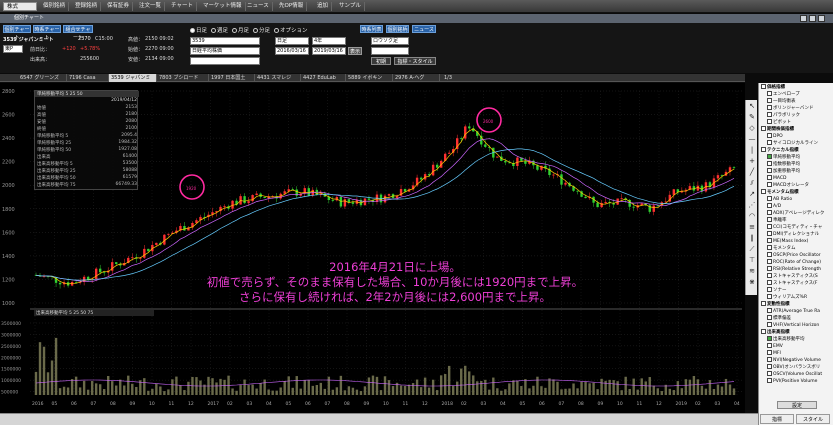  Describe the element at coordinates (240, 30) in the screenshot. I see `radio-monthly: 月足` at that location.